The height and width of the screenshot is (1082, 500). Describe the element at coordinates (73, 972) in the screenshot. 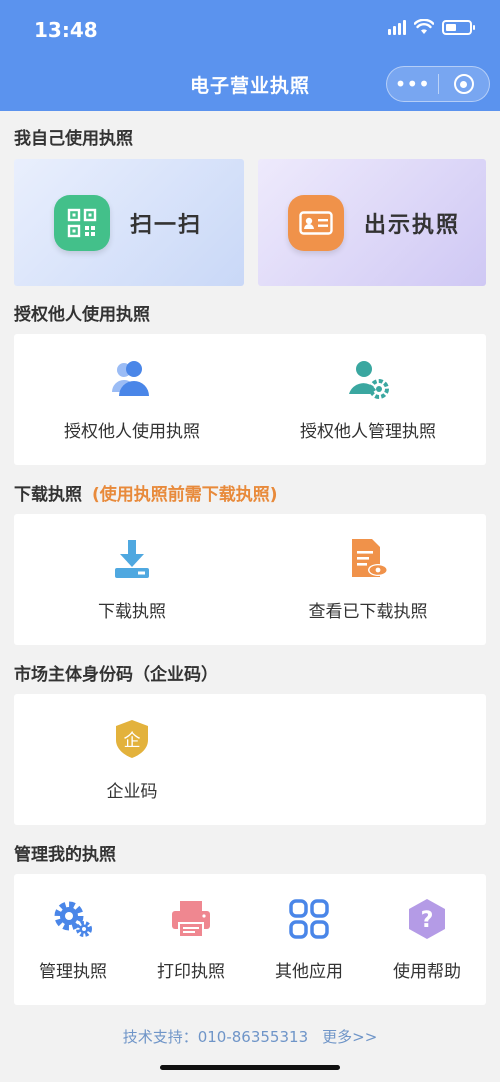

I see `manage-item-label: 管理执照` at that location.